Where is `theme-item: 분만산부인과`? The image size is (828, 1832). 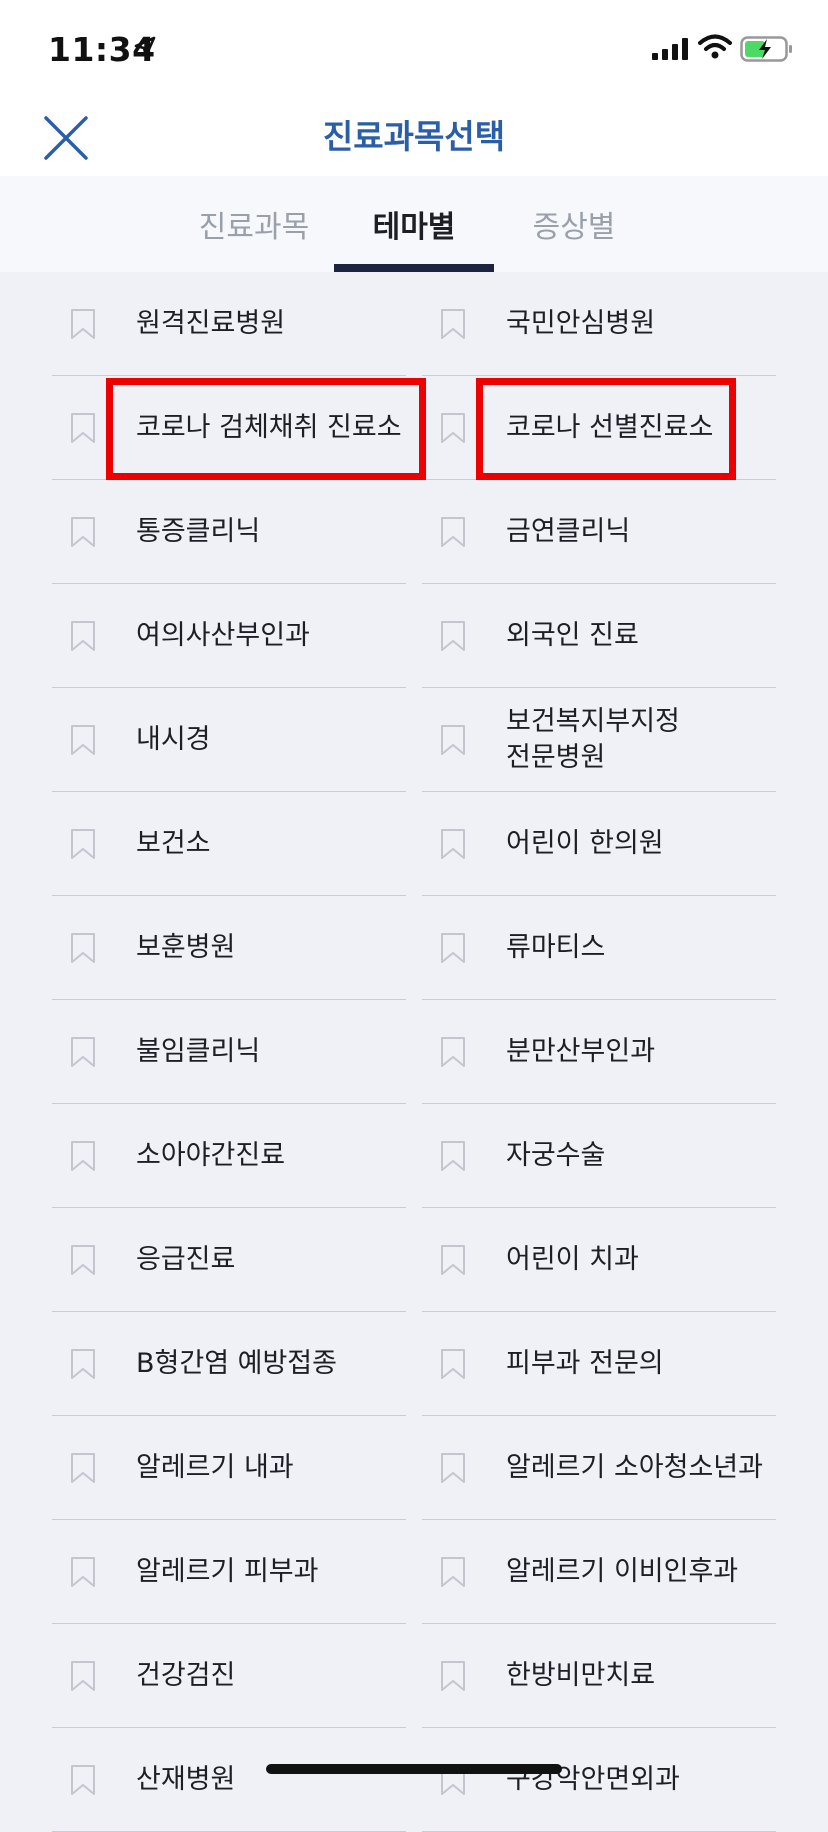 theme-item: 분만산부인과 is located at coordinates (599, 1052).